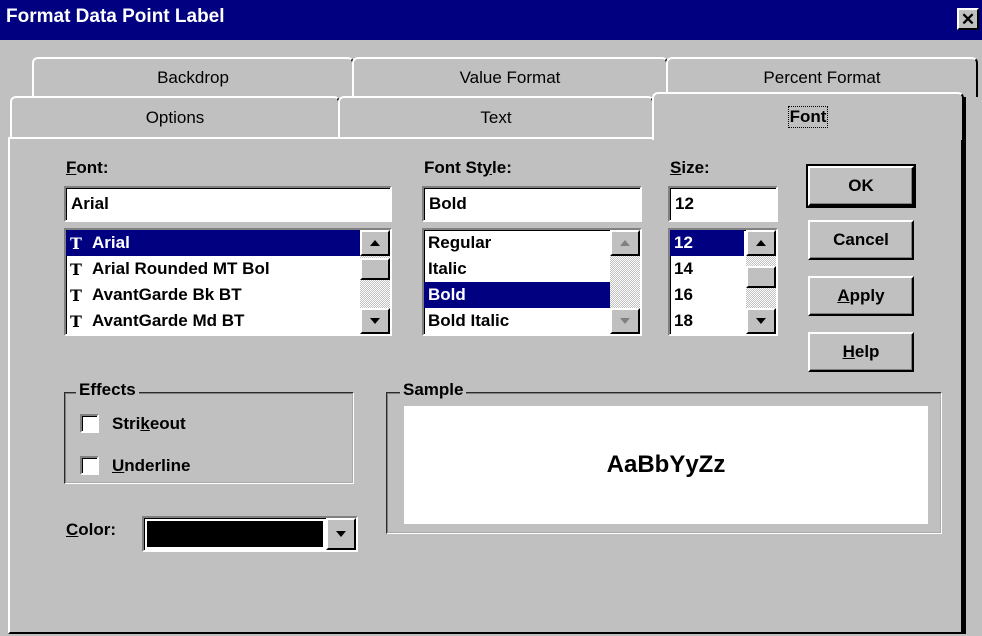 This screenshot has height=636, width=982. What do you see at coordinates (496, 117) in the screenshot?
I see `tab-text: Text` at bounding box center [496, 117].